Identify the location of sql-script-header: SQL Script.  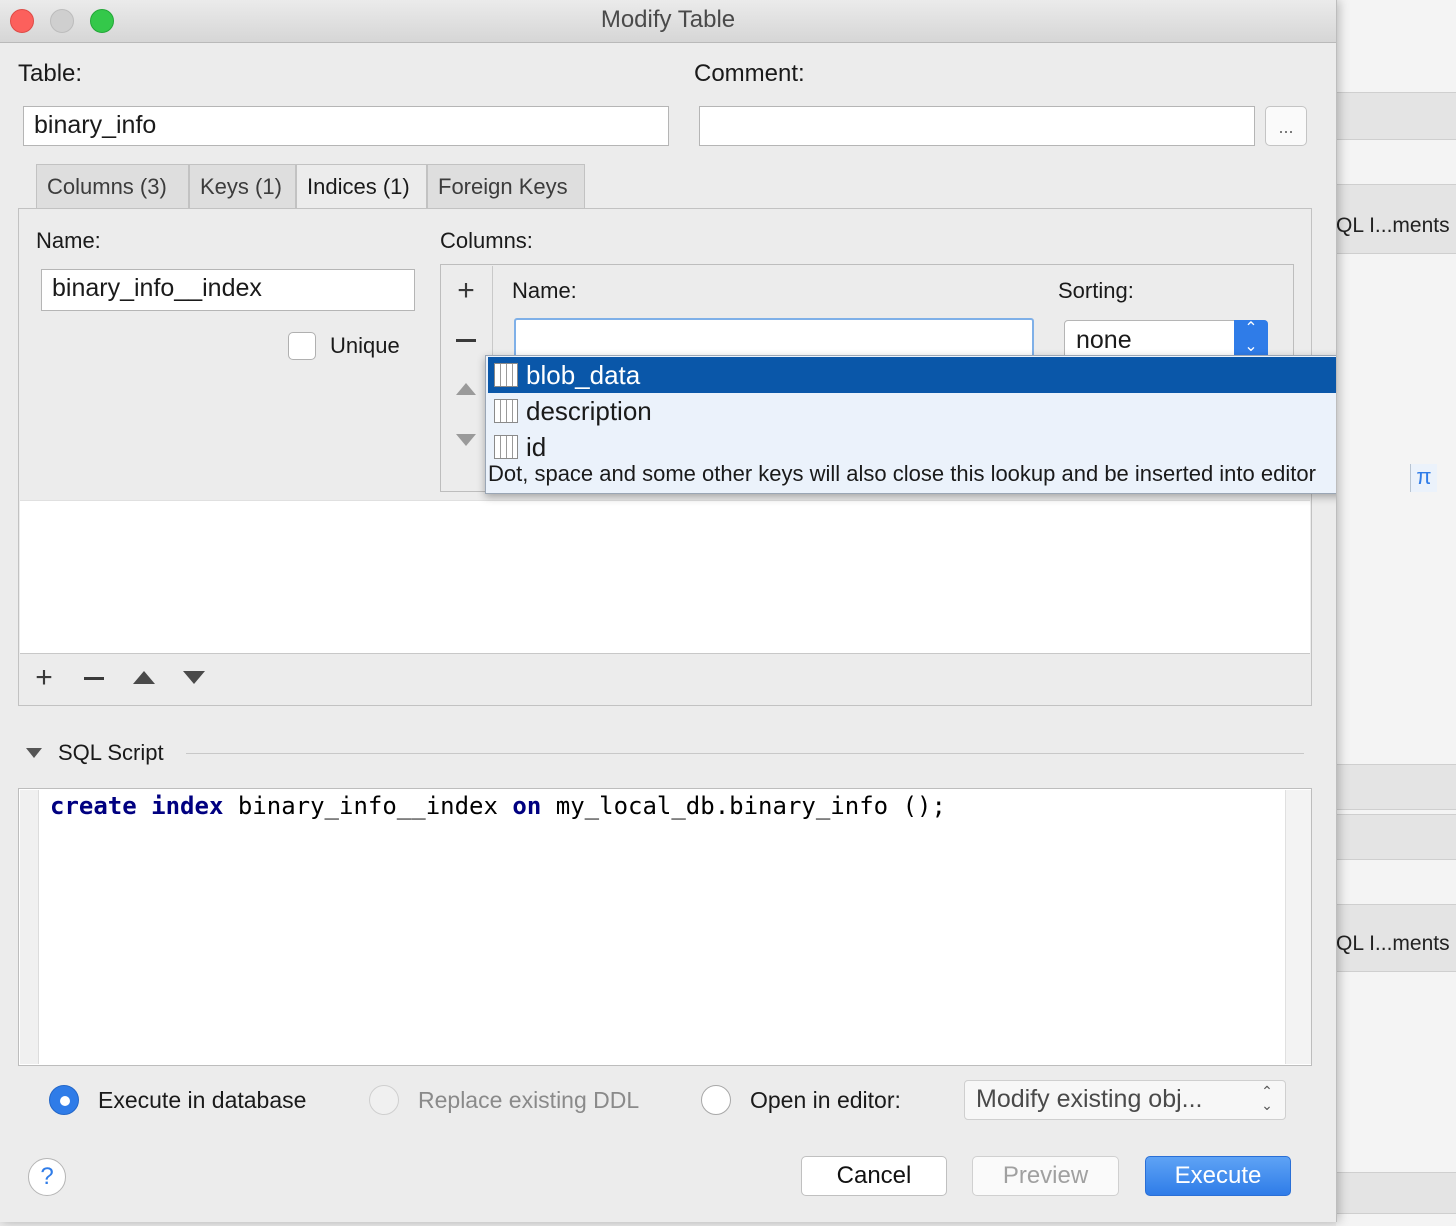
(111, 753).